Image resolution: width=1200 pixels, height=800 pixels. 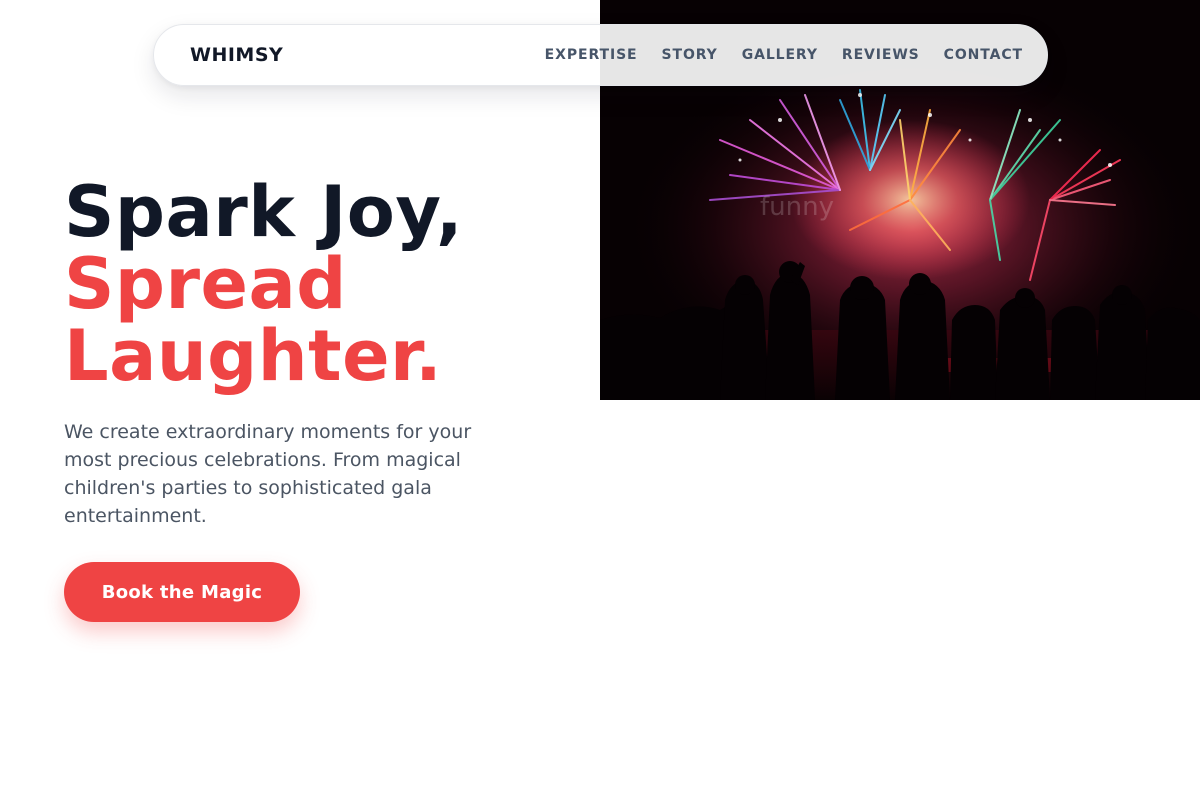 I want to click on hero-headline: Spark Joy, Spread Laughter., so click(x=324, y=284).